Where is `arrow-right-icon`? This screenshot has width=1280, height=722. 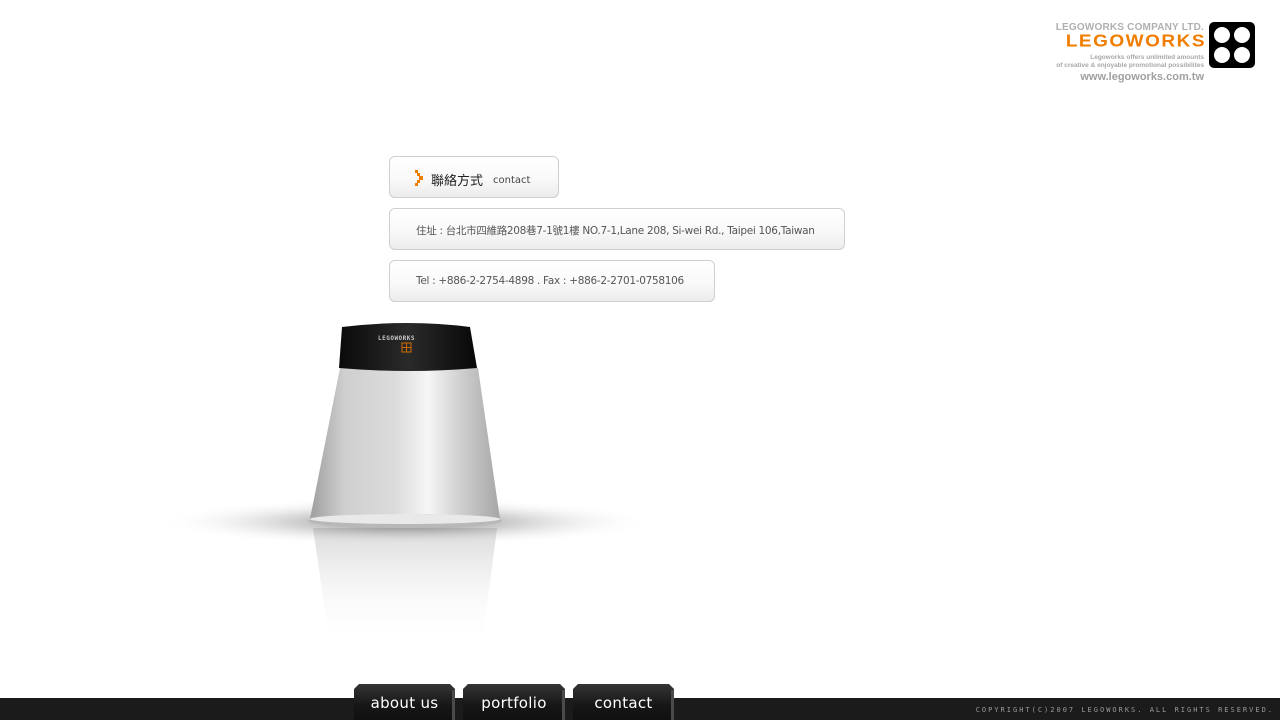
arrow-right-icon is located at coordinates (419, 178).